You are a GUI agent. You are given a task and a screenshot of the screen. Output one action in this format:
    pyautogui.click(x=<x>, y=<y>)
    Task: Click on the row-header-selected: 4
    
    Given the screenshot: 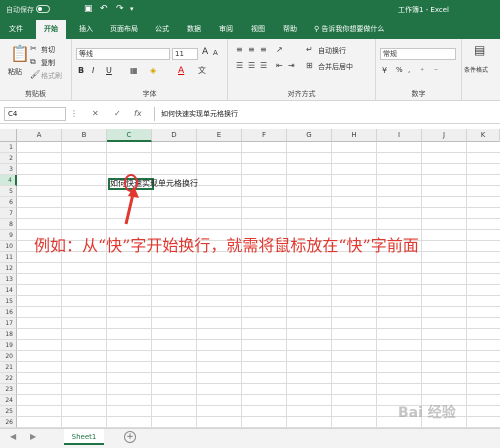 What is the action you would take?
    pyautogui.click(x=8, y=180)
    